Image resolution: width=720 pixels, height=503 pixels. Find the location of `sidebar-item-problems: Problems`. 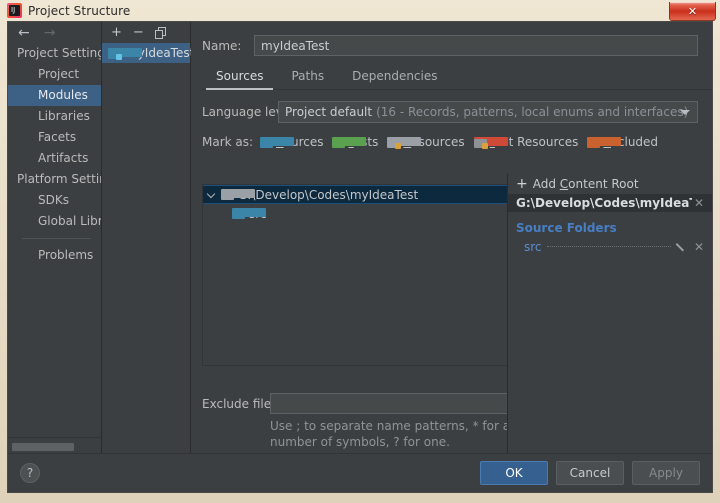

sidebar-item-problems: Problems is located at coordinates (54, 255).